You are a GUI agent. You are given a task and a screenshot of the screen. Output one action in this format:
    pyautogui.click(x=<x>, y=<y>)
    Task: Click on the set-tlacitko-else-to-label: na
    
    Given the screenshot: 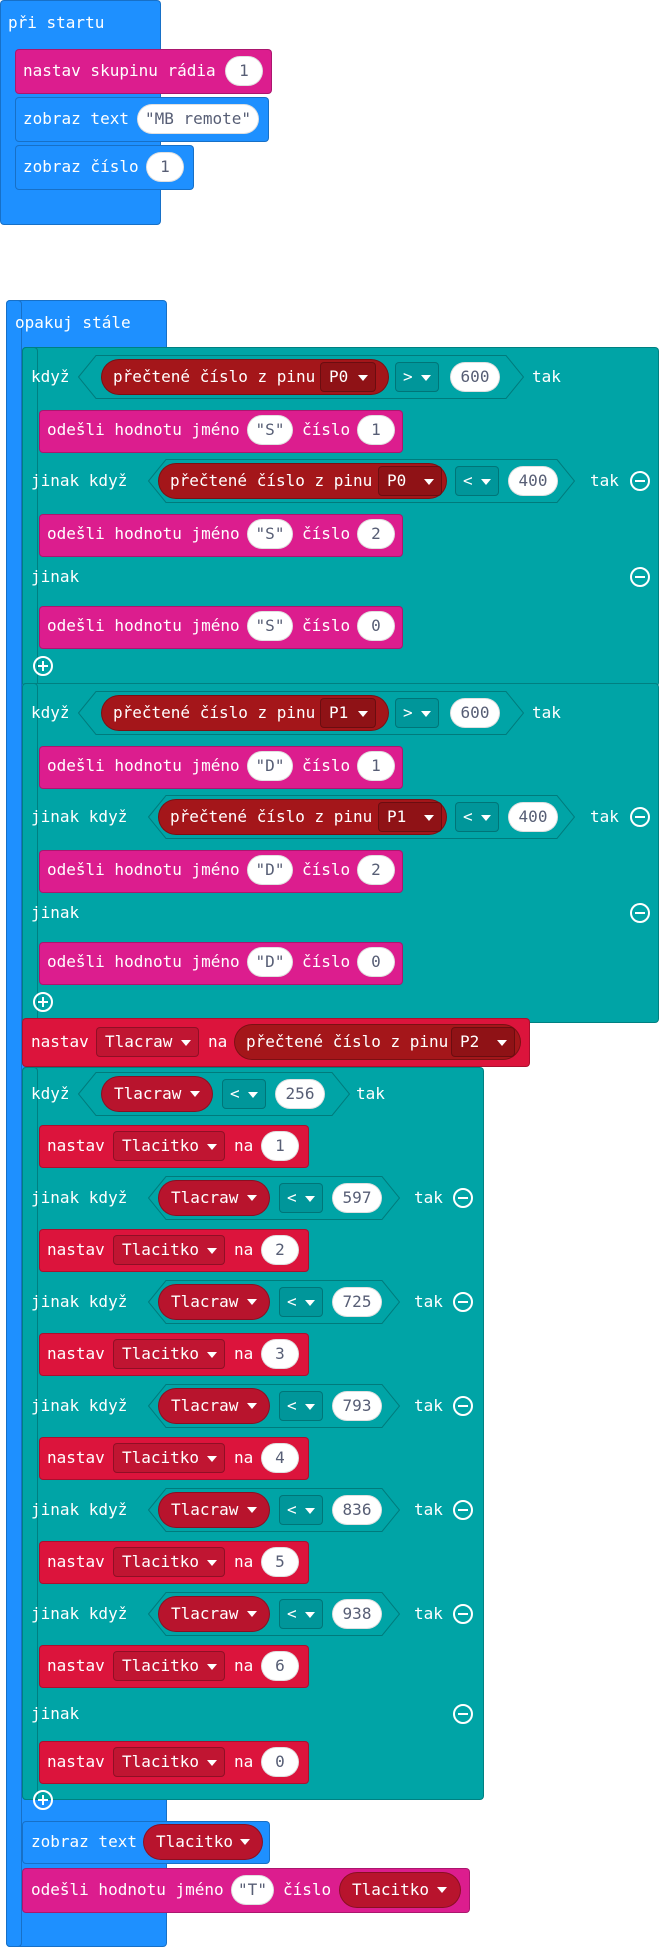 What is the action you would take?
    pyautogui.click(x=244, y=1761)
    